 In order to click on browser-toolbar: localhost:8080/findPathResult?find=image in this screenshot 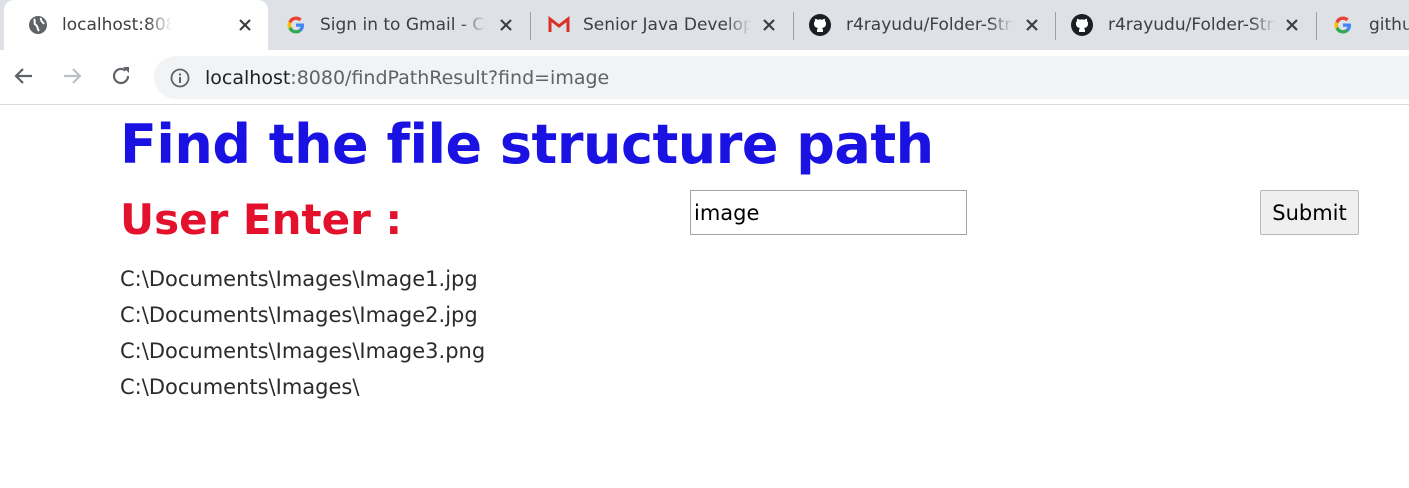, I will do `click(704, 77)`.